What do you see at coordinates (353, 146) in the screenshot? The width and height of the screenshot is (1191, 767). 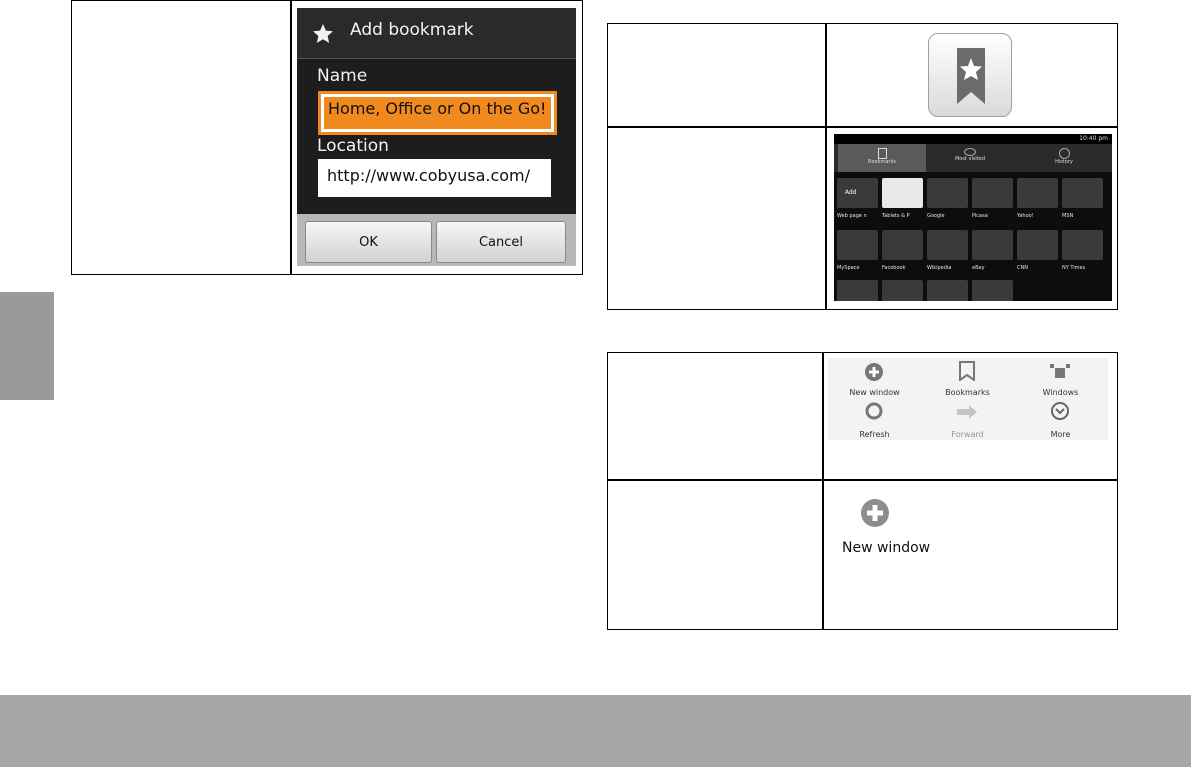 I see `location-label: Location` at bounding box center [353, 146].